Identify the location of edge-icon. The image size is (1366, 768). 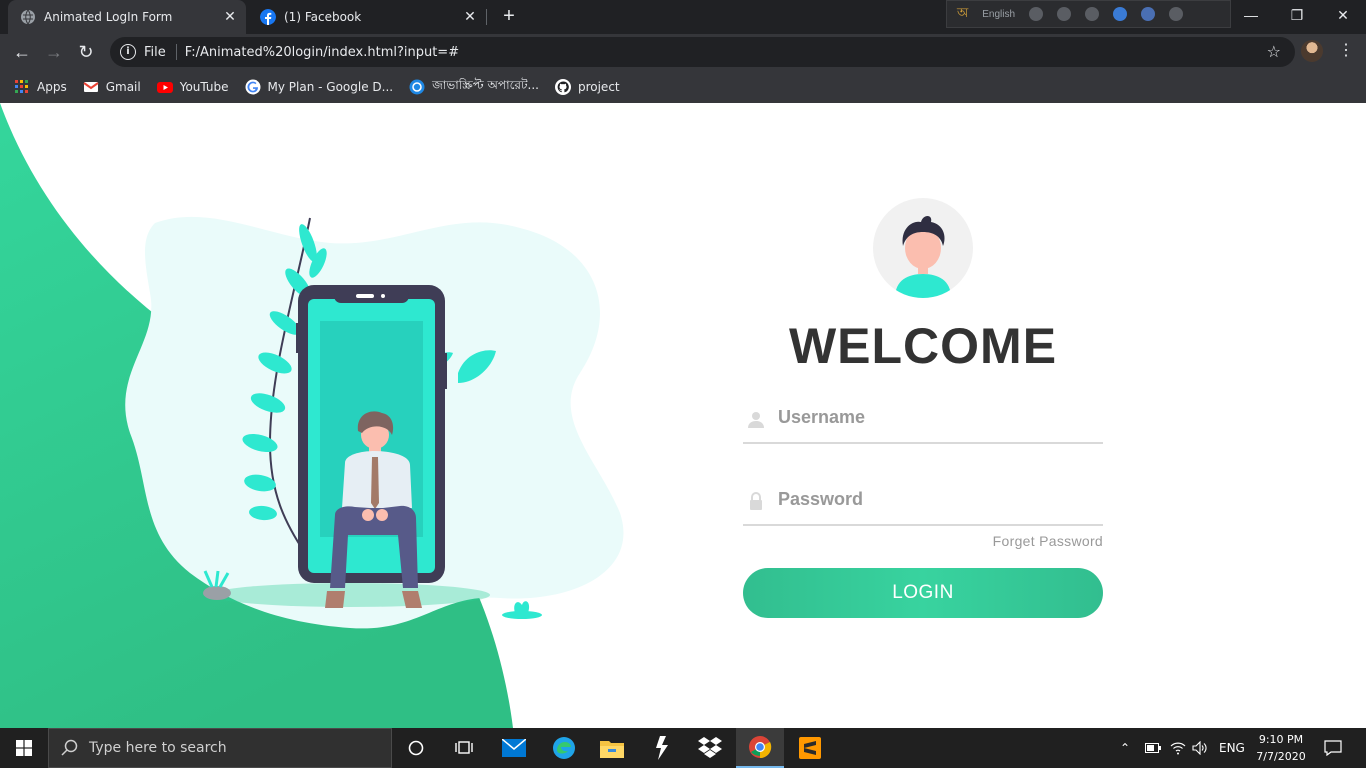
(564, 748).